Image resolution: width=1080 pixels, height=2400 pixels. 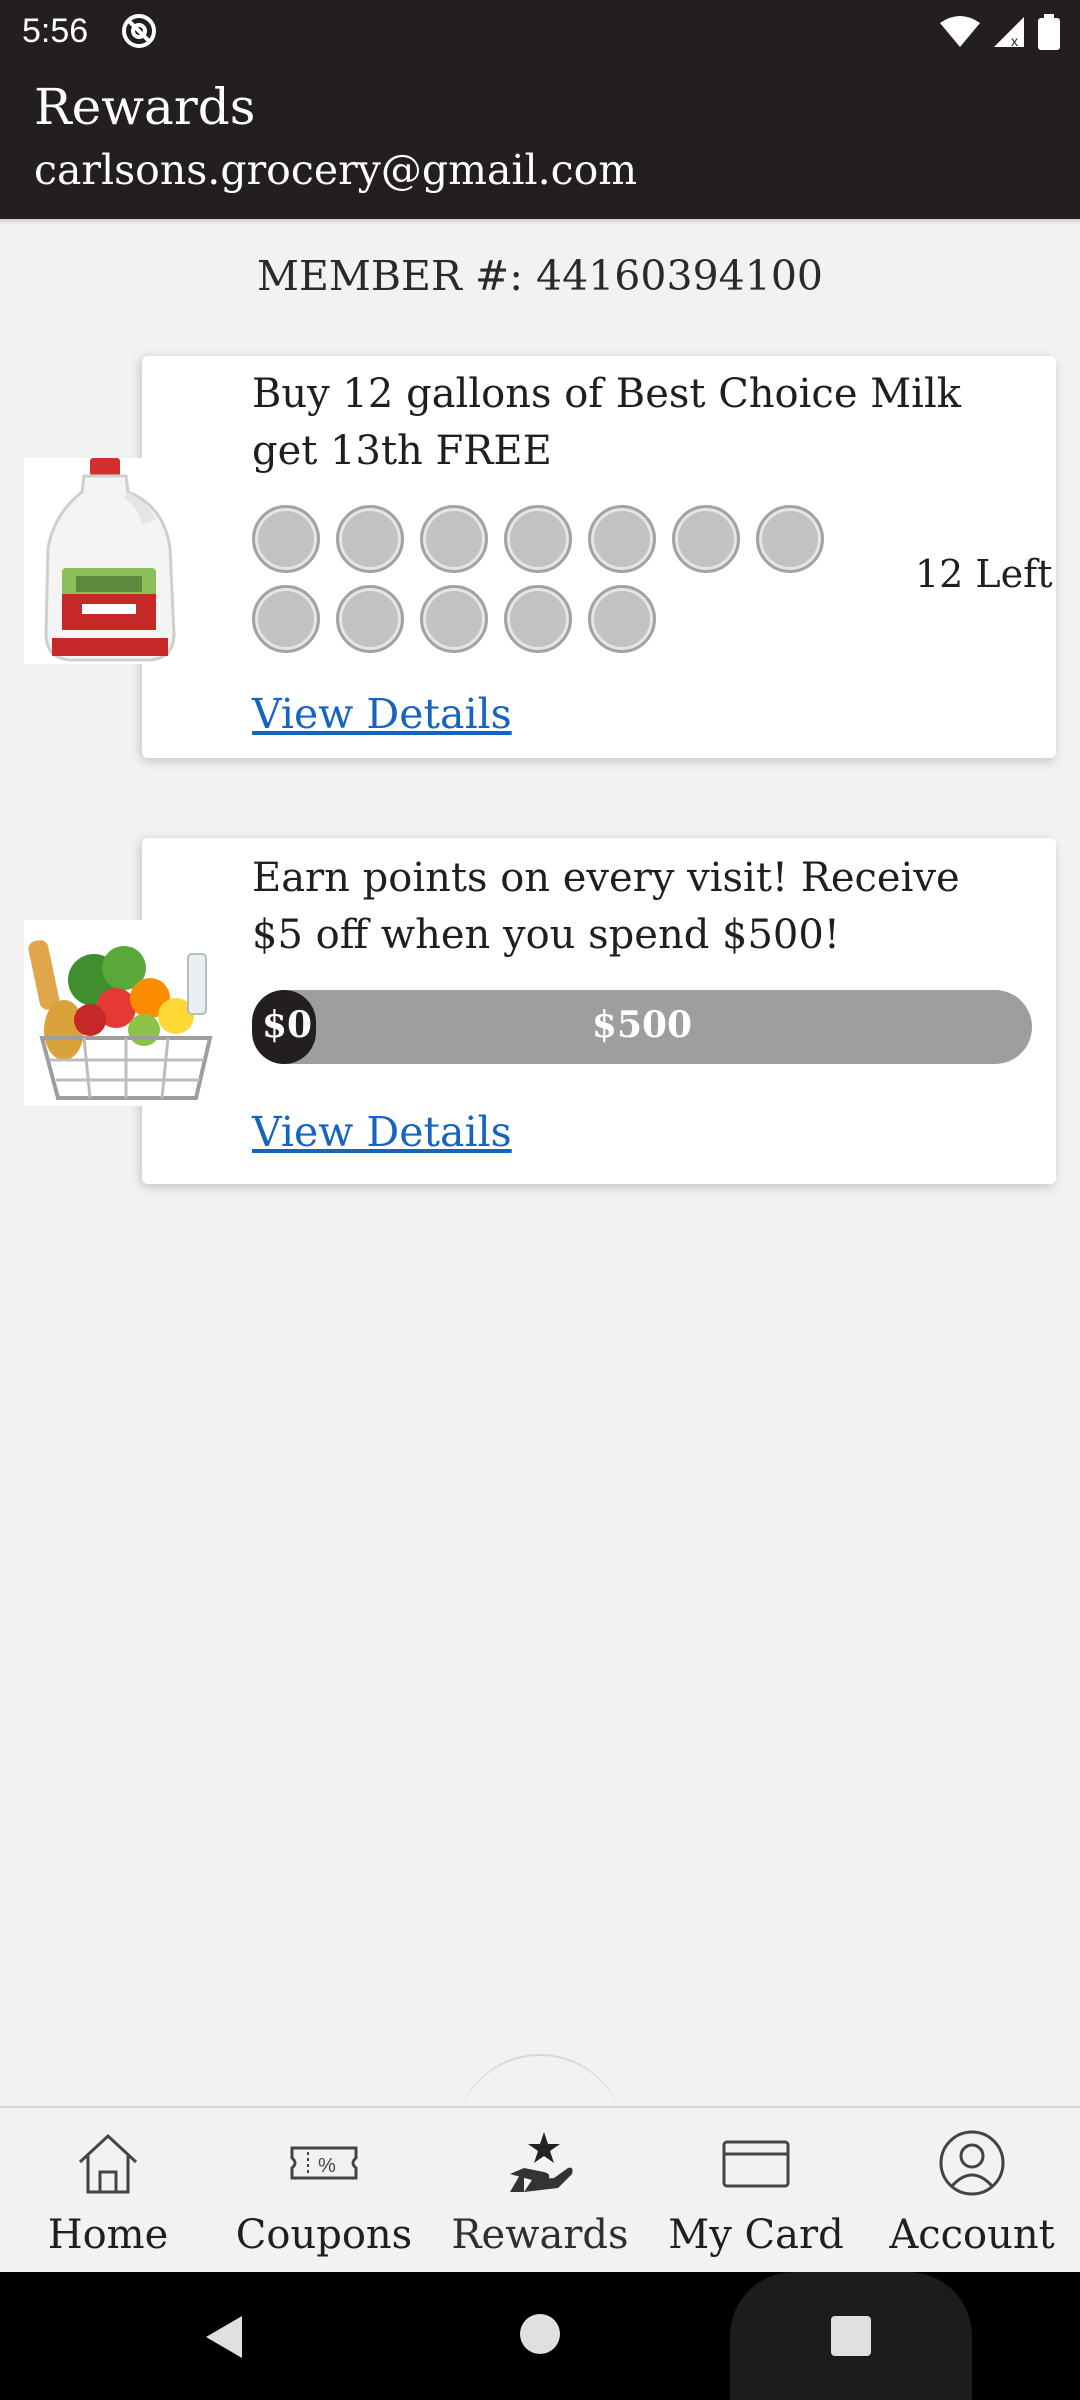 I want to click on recents-button, so click(x=851, y=2336).